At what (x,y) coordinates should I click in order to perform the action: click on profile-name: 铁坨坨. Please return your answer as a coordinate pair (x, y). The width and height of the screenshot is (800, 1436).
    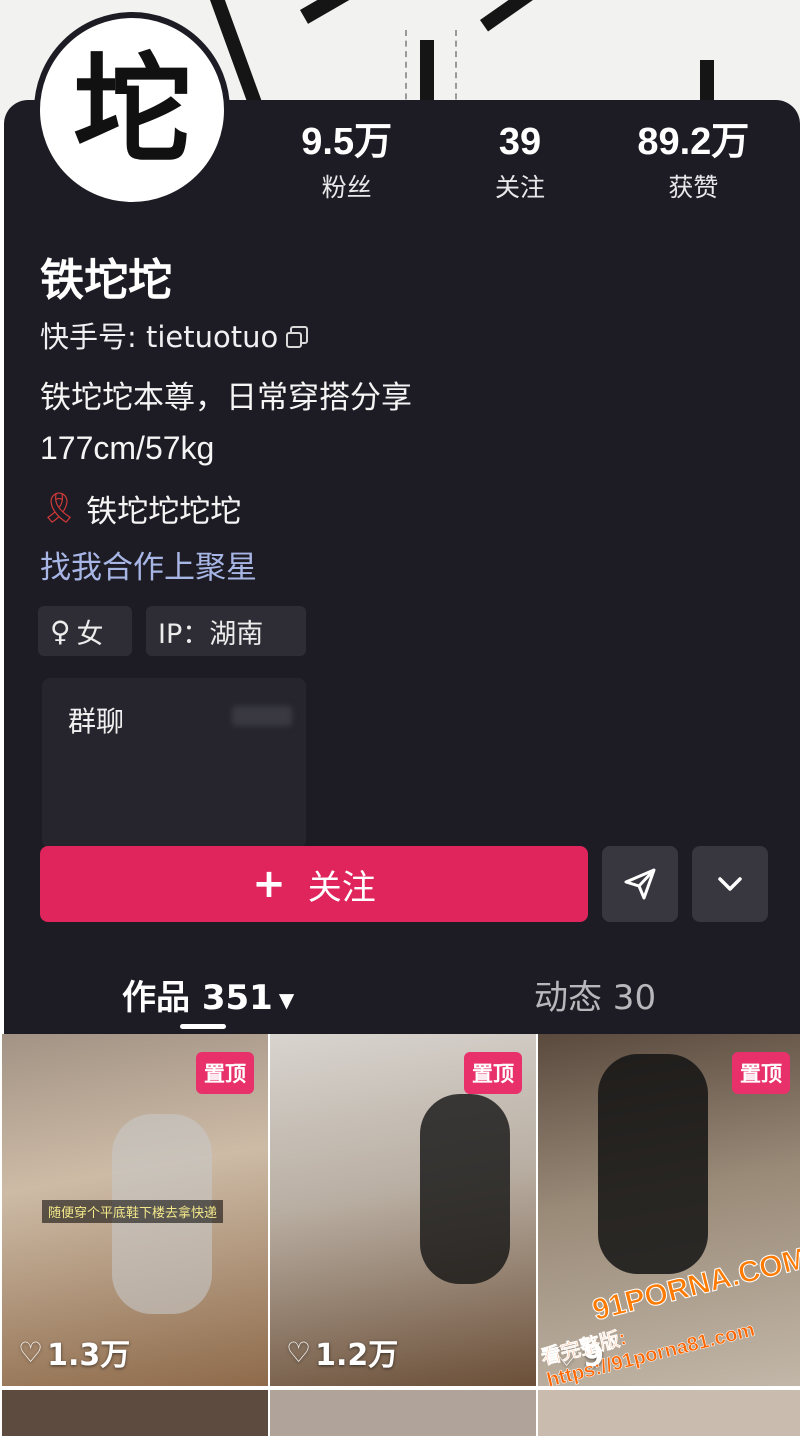
    Looking at the image, I should click on (106, 280).